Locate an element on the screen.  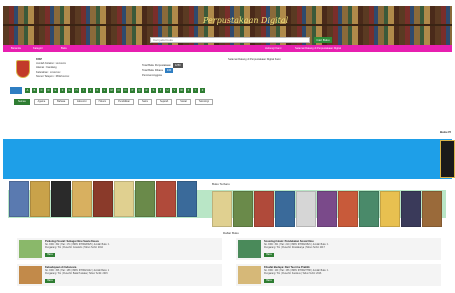
stat-badge: 1250 is located at coordinates (177, 65).